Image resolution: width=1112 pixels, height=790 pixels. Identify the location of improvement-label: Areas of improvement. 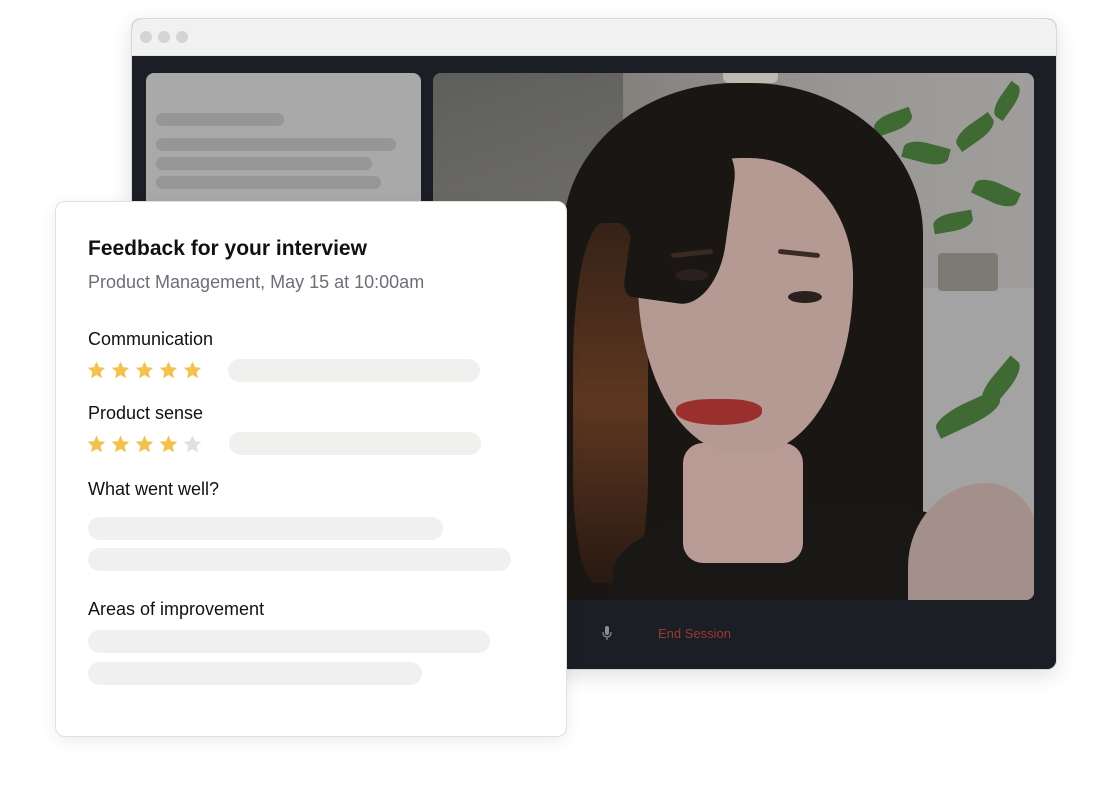
(176, 609).